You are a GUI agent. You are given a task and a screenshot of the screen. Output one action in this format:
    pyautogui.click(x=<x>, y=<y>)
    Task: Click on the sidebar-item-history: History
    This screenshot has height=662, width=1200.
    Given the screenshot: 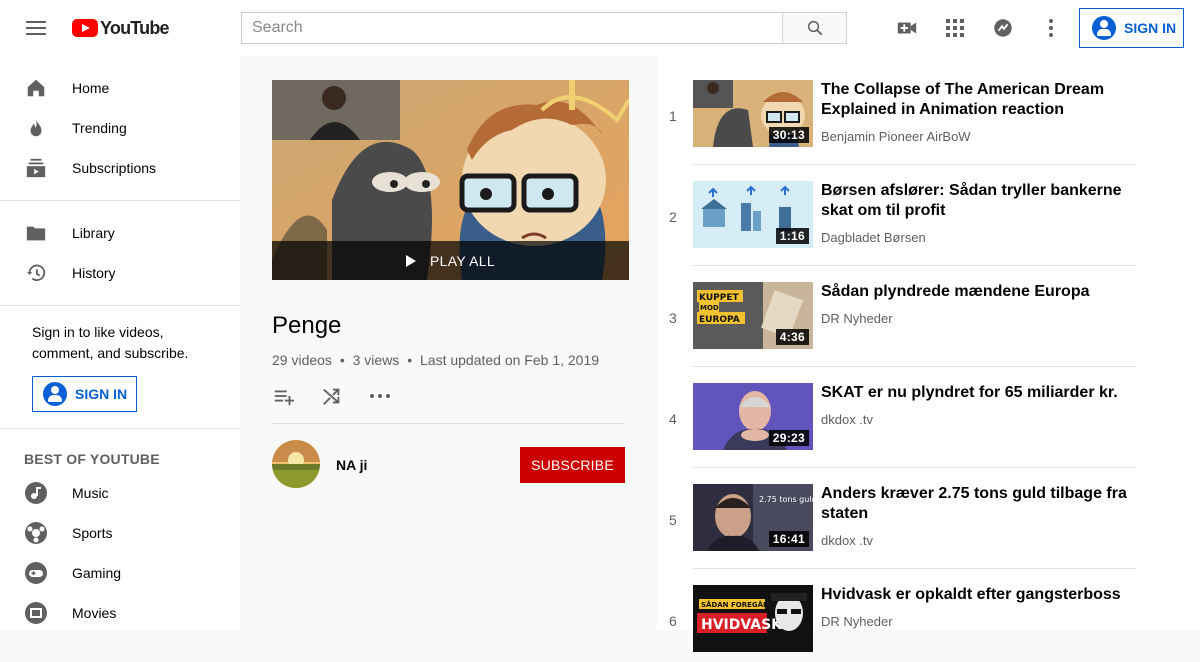 What is the action you would take?
    pyautogui.click(x=120, y=273)
    